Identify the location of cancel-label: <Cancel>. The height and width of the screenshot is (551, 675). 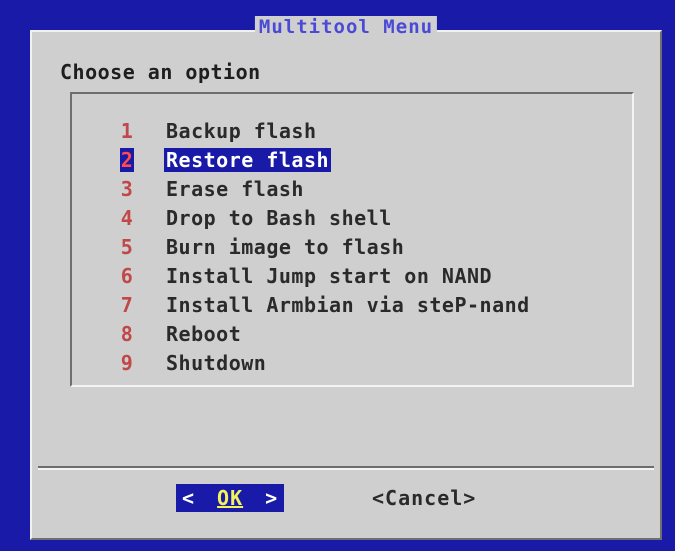
(424, 498).